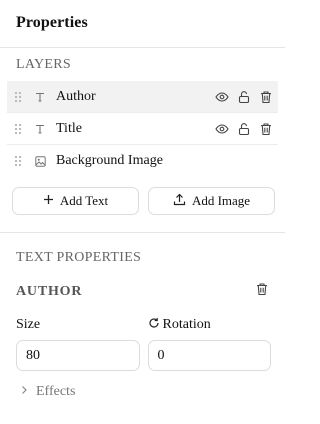  I want to click on text-properties-section-label: TEXT PROPERTIES, so click(79, 257).